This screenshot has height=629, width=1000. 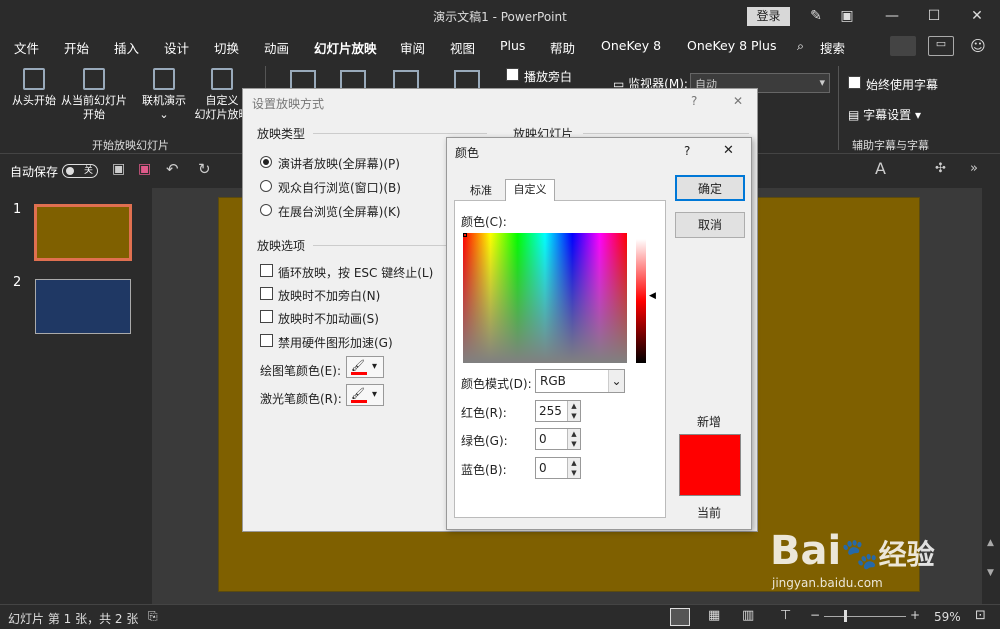 What do you see at coordinates (990, 573) in the screenshot?
I see `scroll-down-icon: ▼` at bounding box center [990, 573].